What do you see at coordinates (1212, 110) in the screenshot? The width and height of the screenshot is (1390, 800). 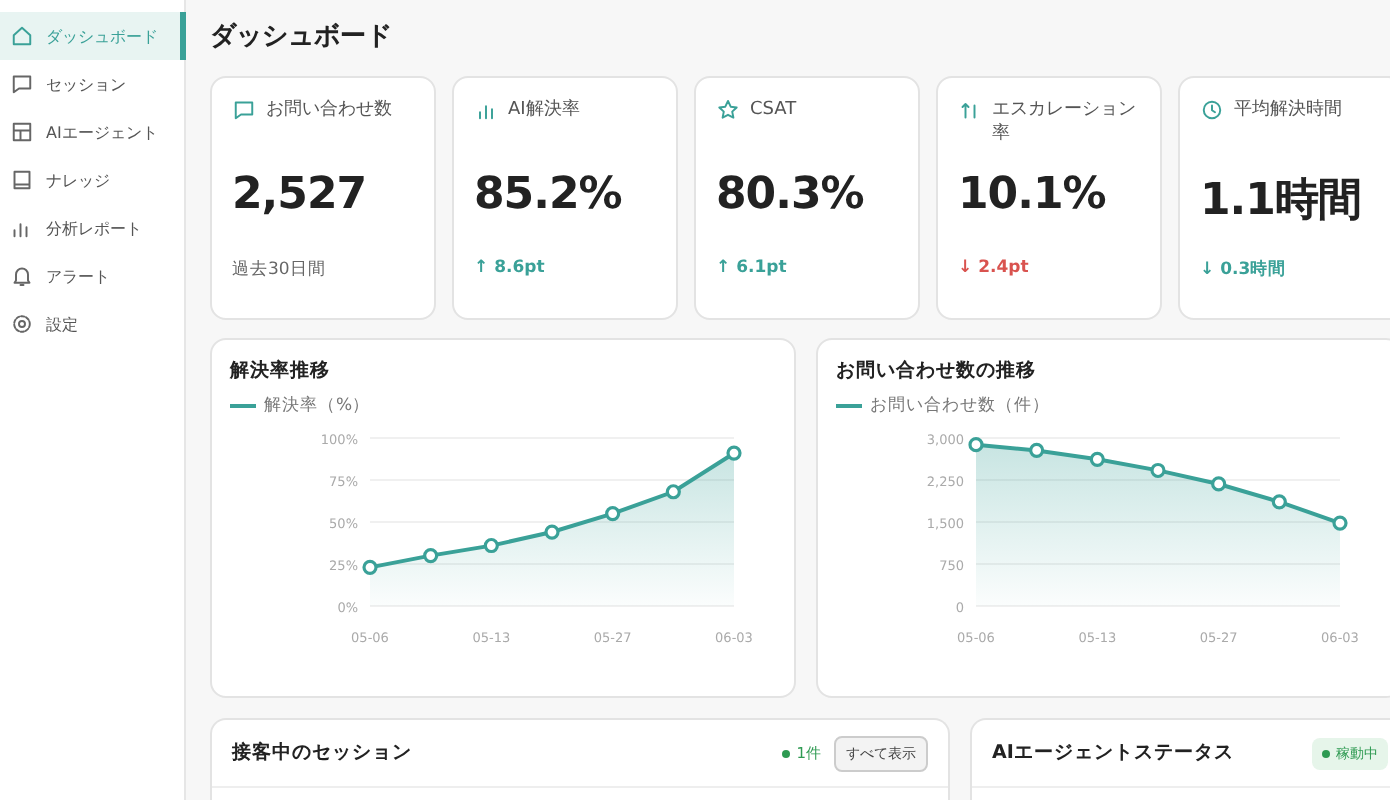 I see `clock-icon` at bounding box center [1212, 110].